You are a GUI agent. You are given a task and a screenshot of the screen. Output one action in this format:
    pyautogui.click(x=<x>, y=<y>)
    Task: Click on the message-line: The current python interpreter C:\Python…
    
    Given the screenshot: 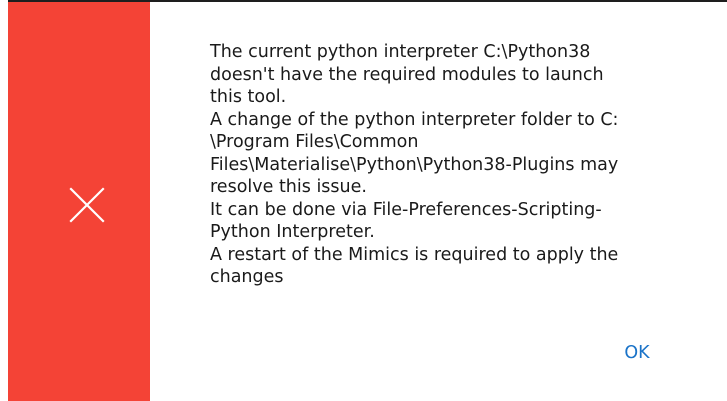 What is the action you would take?
    pyautogui.click(x=400, y=52)
    